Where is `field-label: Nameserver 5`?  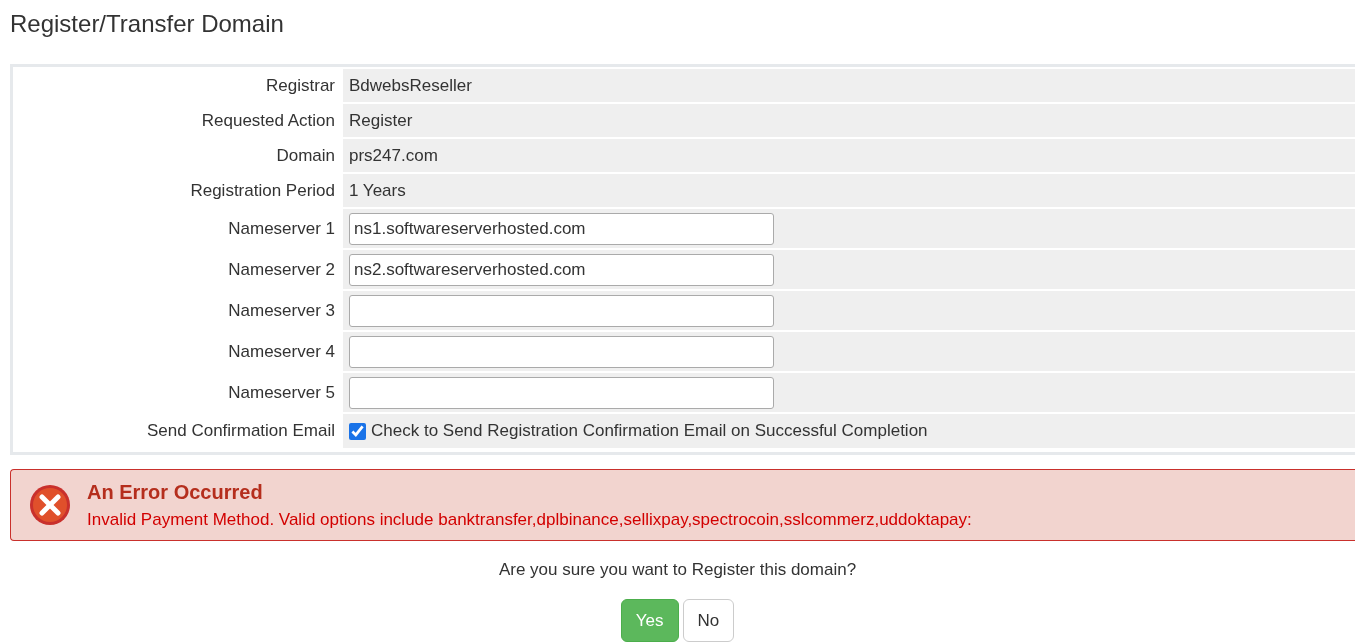
field-label: Nameserver 5 is located at coordinates (281, 392).